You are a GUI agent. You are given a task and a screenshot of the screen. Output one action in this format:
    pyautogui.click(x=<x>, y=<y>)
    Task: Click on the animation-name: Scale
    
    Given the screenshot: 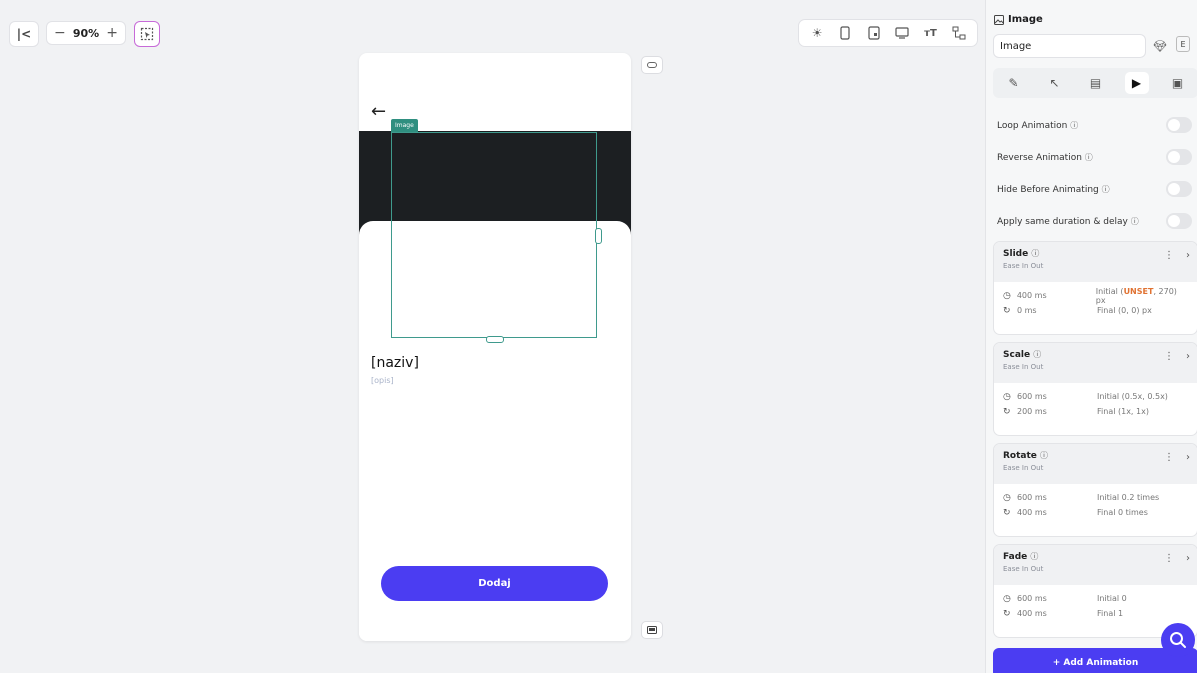 What is the action you would take?
    pyautogui.click(x=1017, y=355)
    